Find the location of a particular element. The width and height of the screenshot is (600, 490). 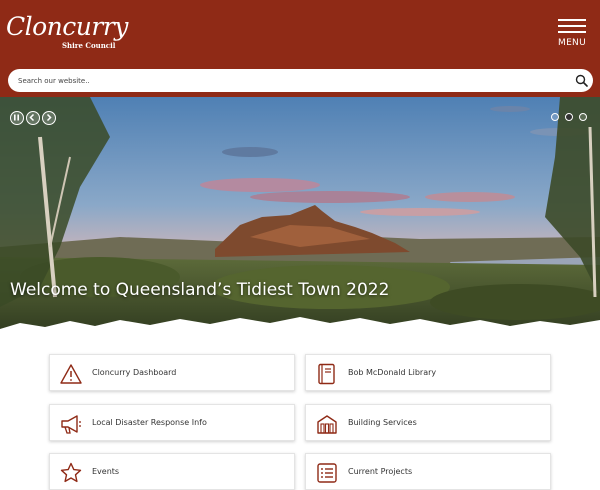

tile-label: Current Projects is located at coordinates (380, 471).